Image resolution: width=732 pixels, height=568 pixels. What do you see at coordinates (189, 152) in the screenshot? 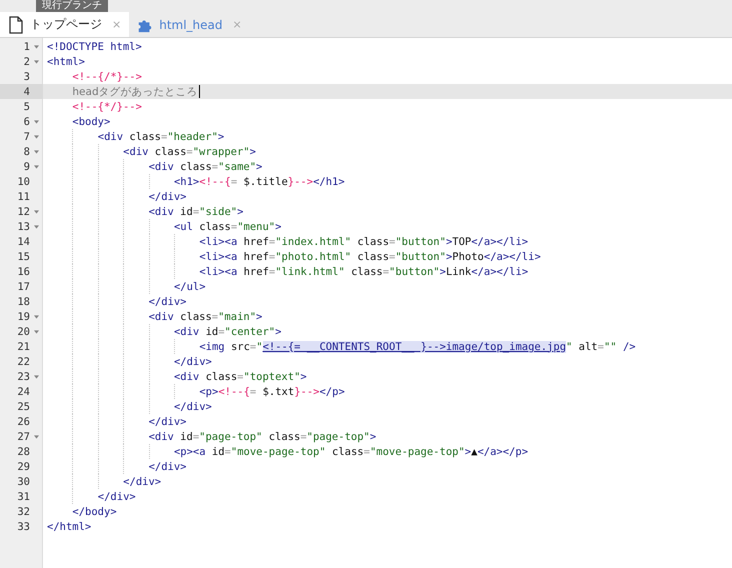
I see `code-line: <div class="wrapper">` at bounding box center [189, 152].